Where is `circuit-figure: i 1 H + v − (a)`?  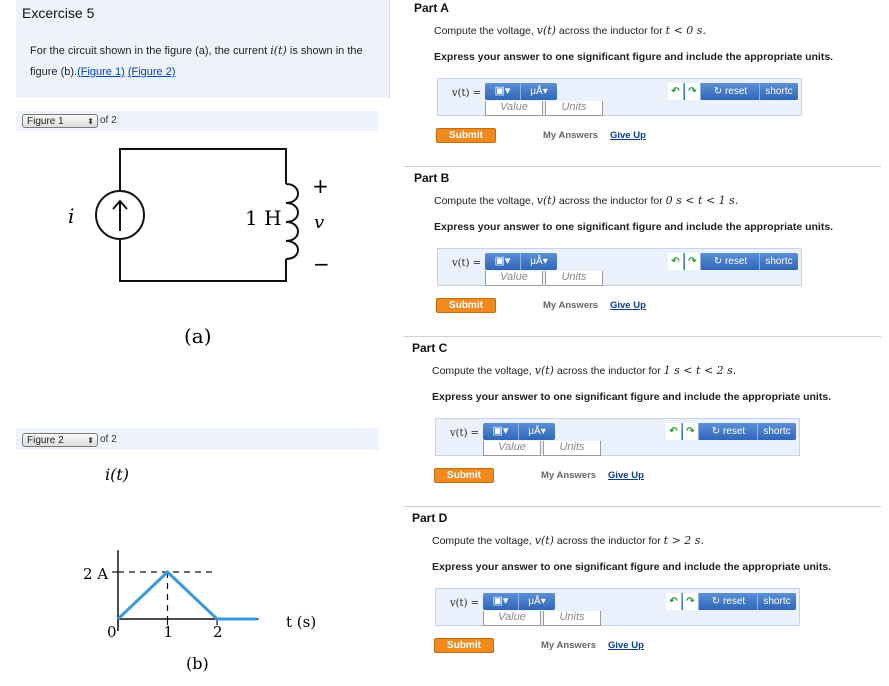 circuit-figure: i 1 H + v − (a) is located at coordinates (199, 248).